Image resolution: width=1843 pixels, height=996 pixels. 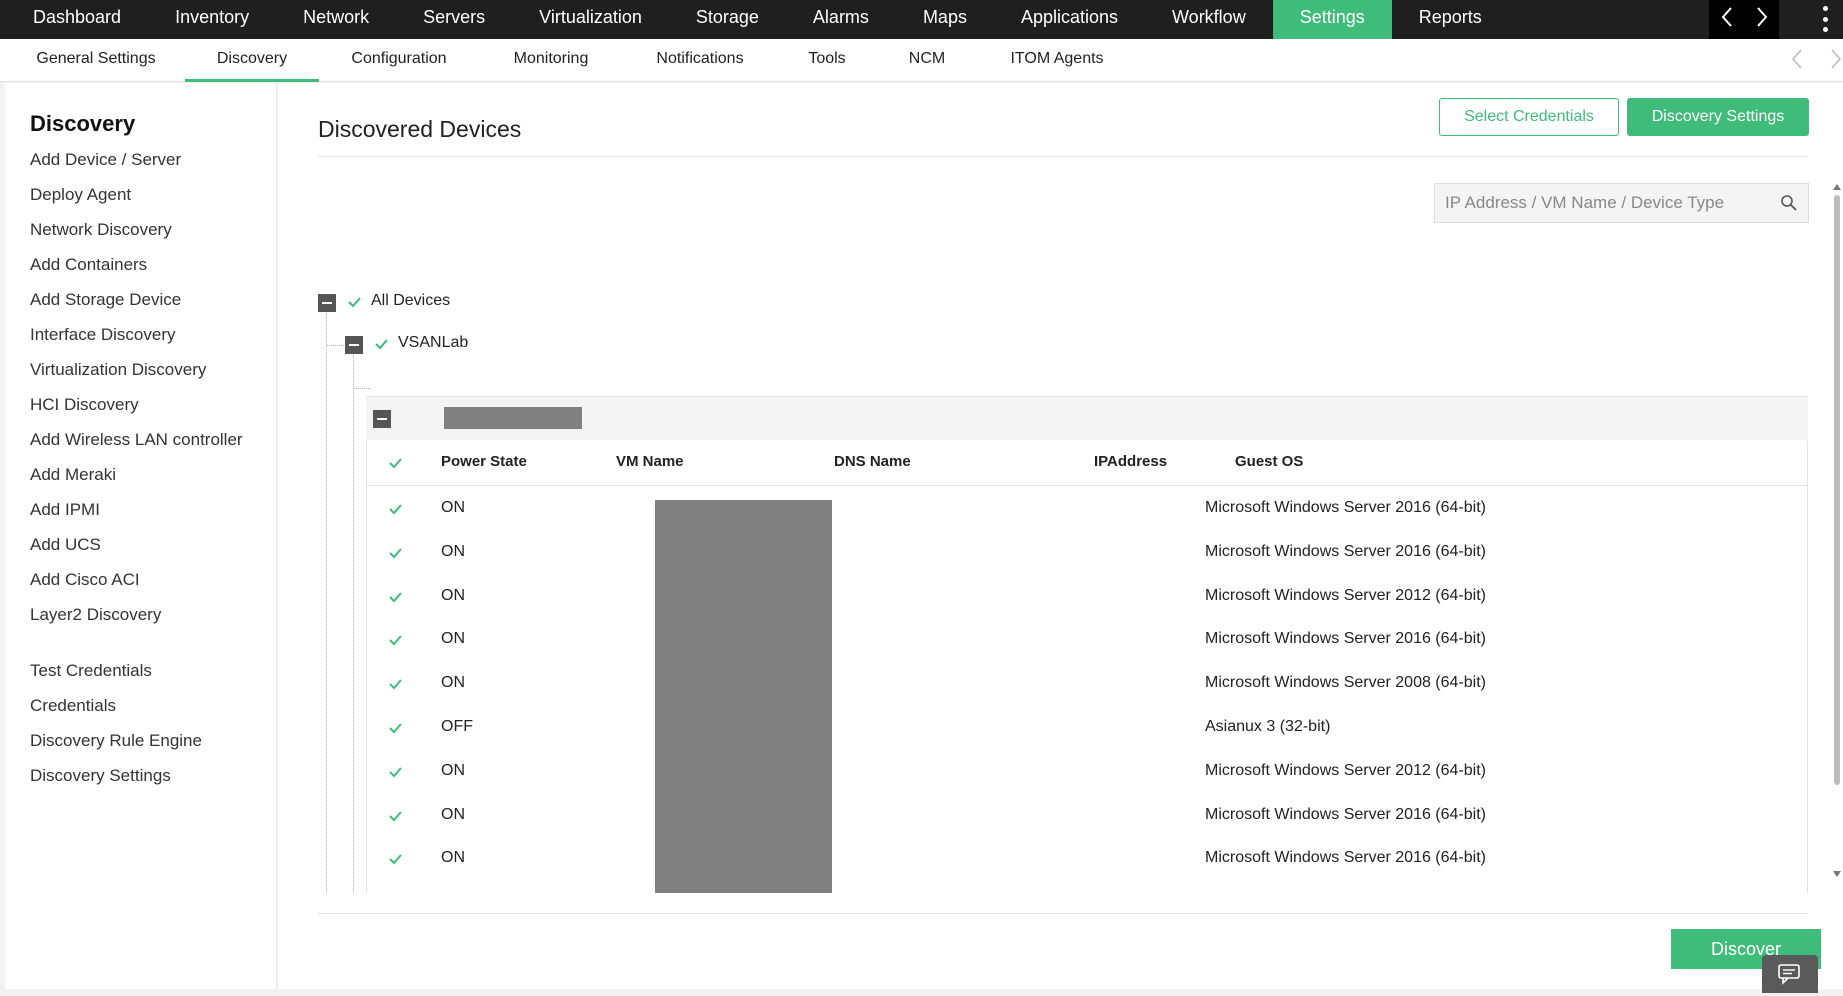 I want to click on tab-general-settings: General Settings, so click(x=96, y=60).